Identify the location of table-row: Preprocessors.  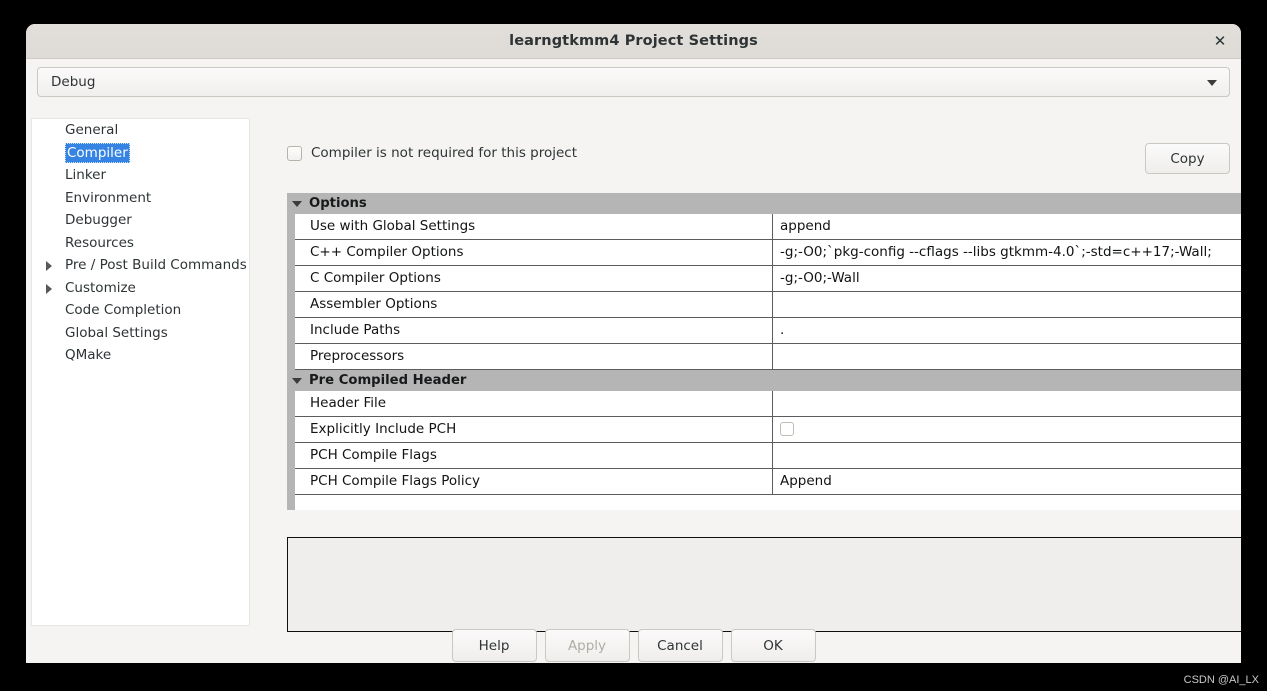
(768, 357).